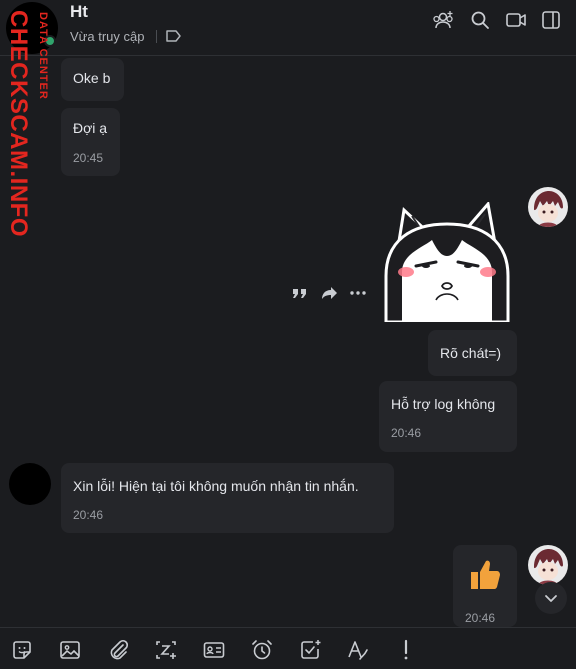  What do you see at coordinates (358, 293) in the screenshot?
I see `more-icon` at bounding box center [358, 293].